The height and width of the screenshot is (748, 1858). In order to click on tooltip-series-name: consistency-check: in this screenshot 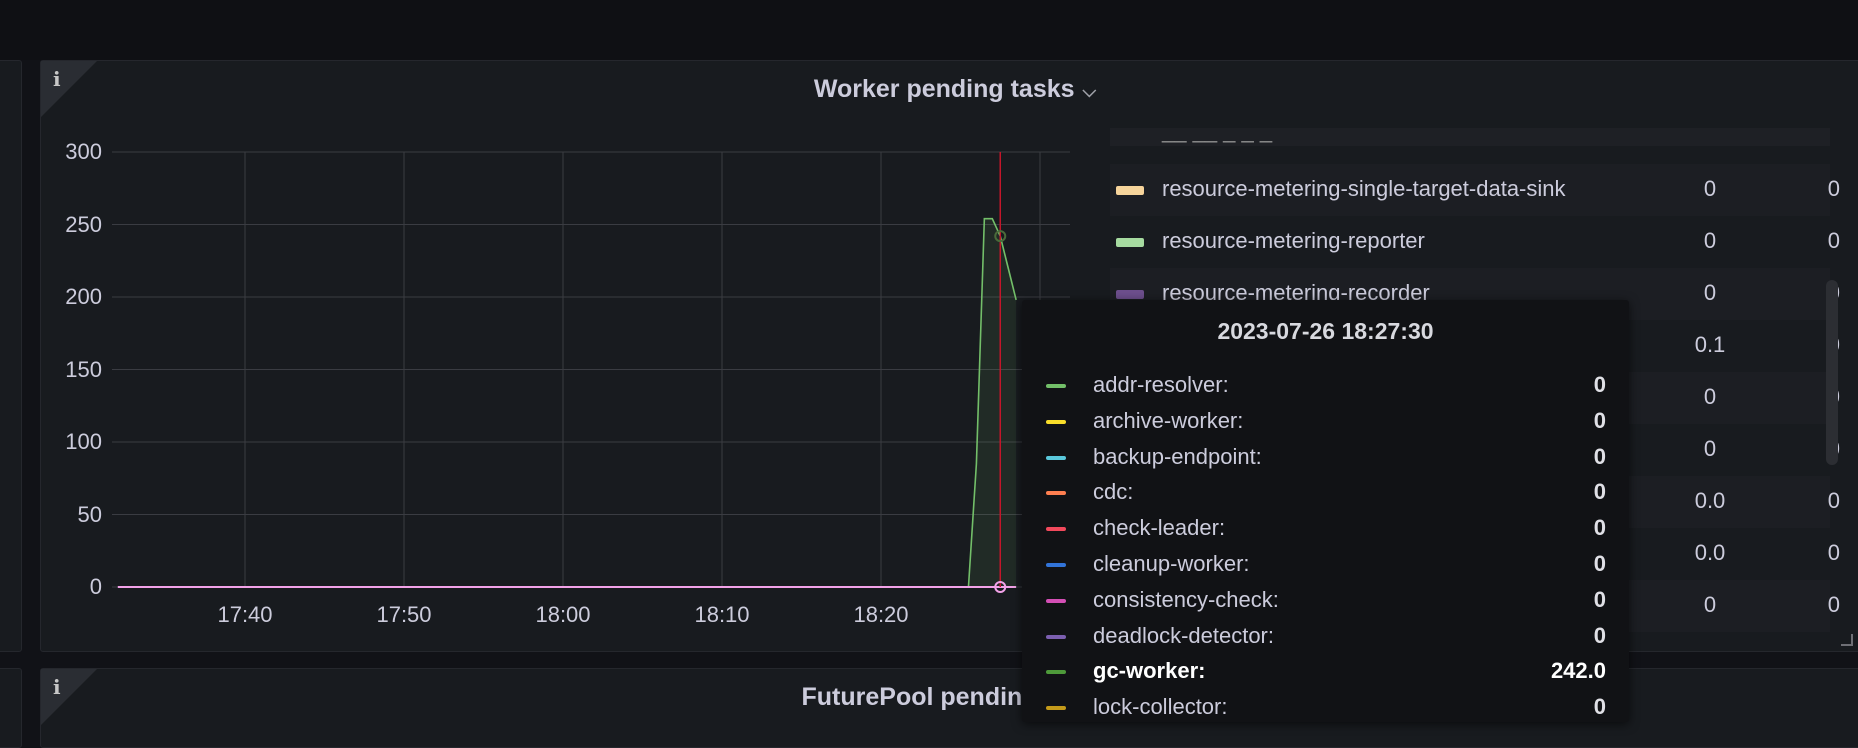, I will do `click(1186, 599)`.